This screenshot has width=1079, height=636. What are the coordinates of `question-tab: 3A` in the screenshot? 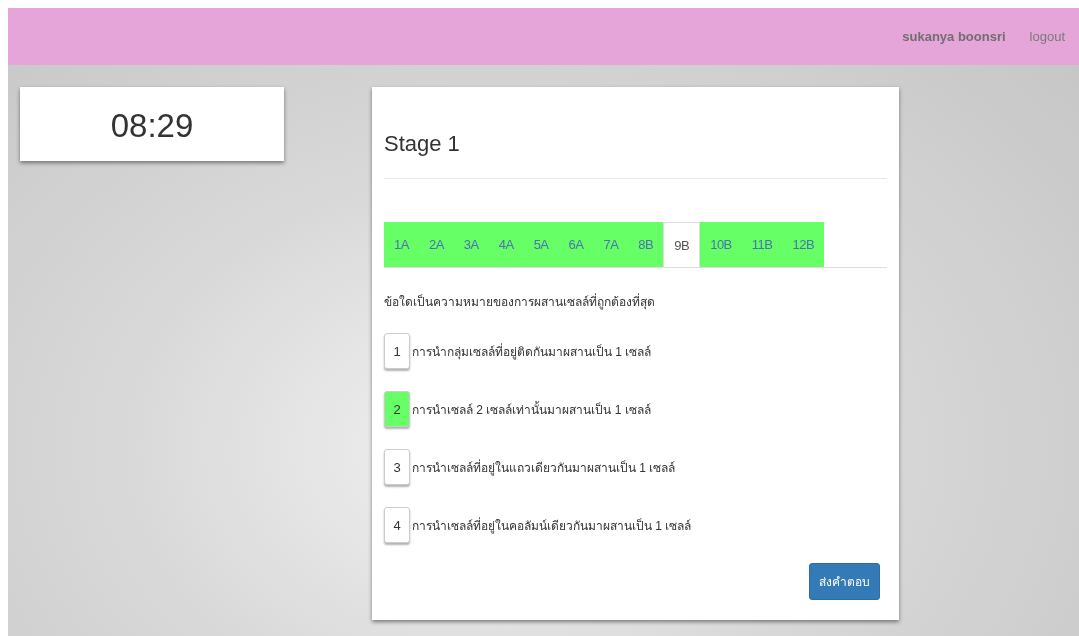 It's located at (471, 244).